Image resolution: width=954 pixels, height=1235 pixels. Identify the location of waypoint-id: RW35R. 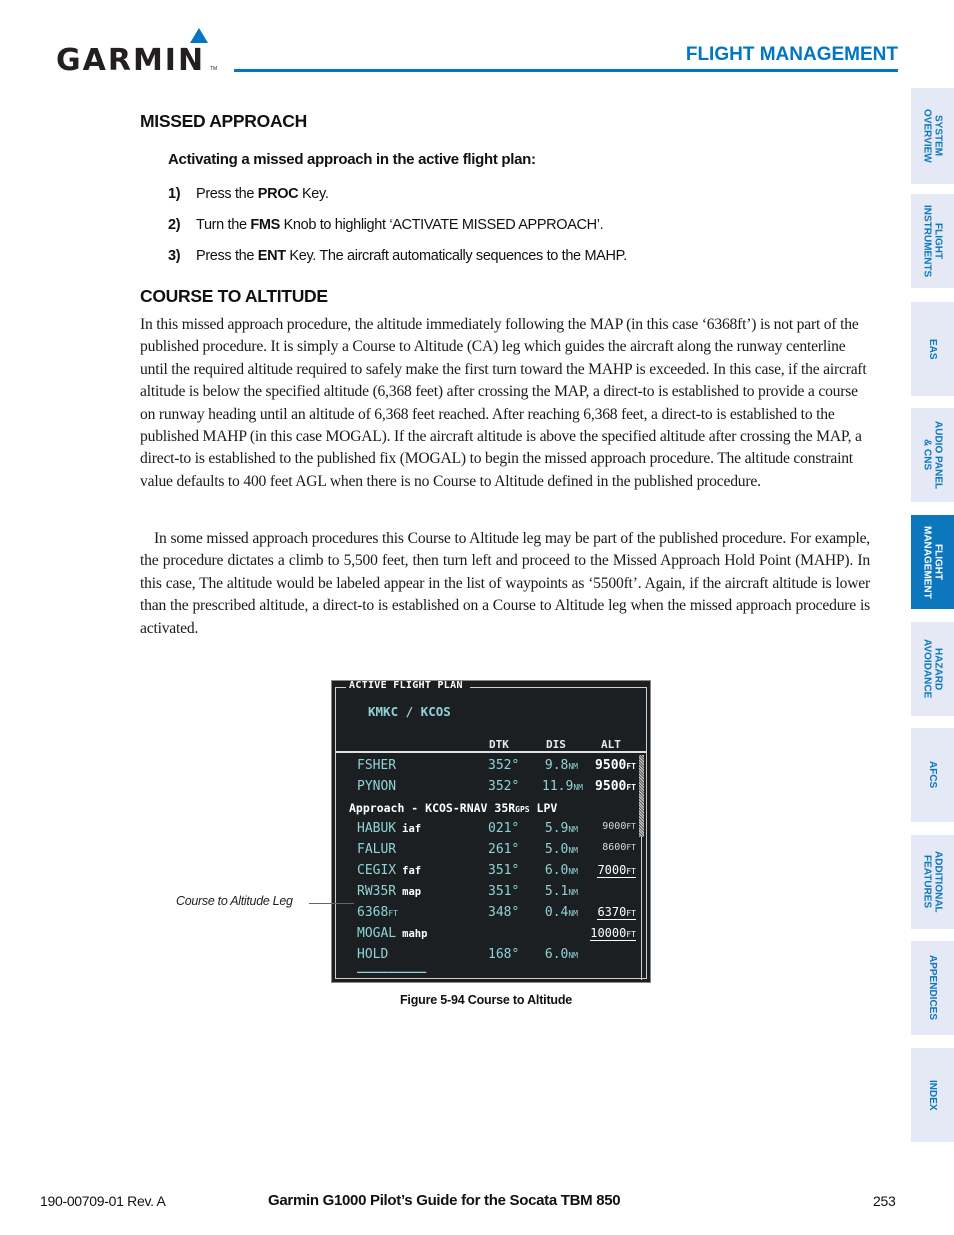
(377, 891).